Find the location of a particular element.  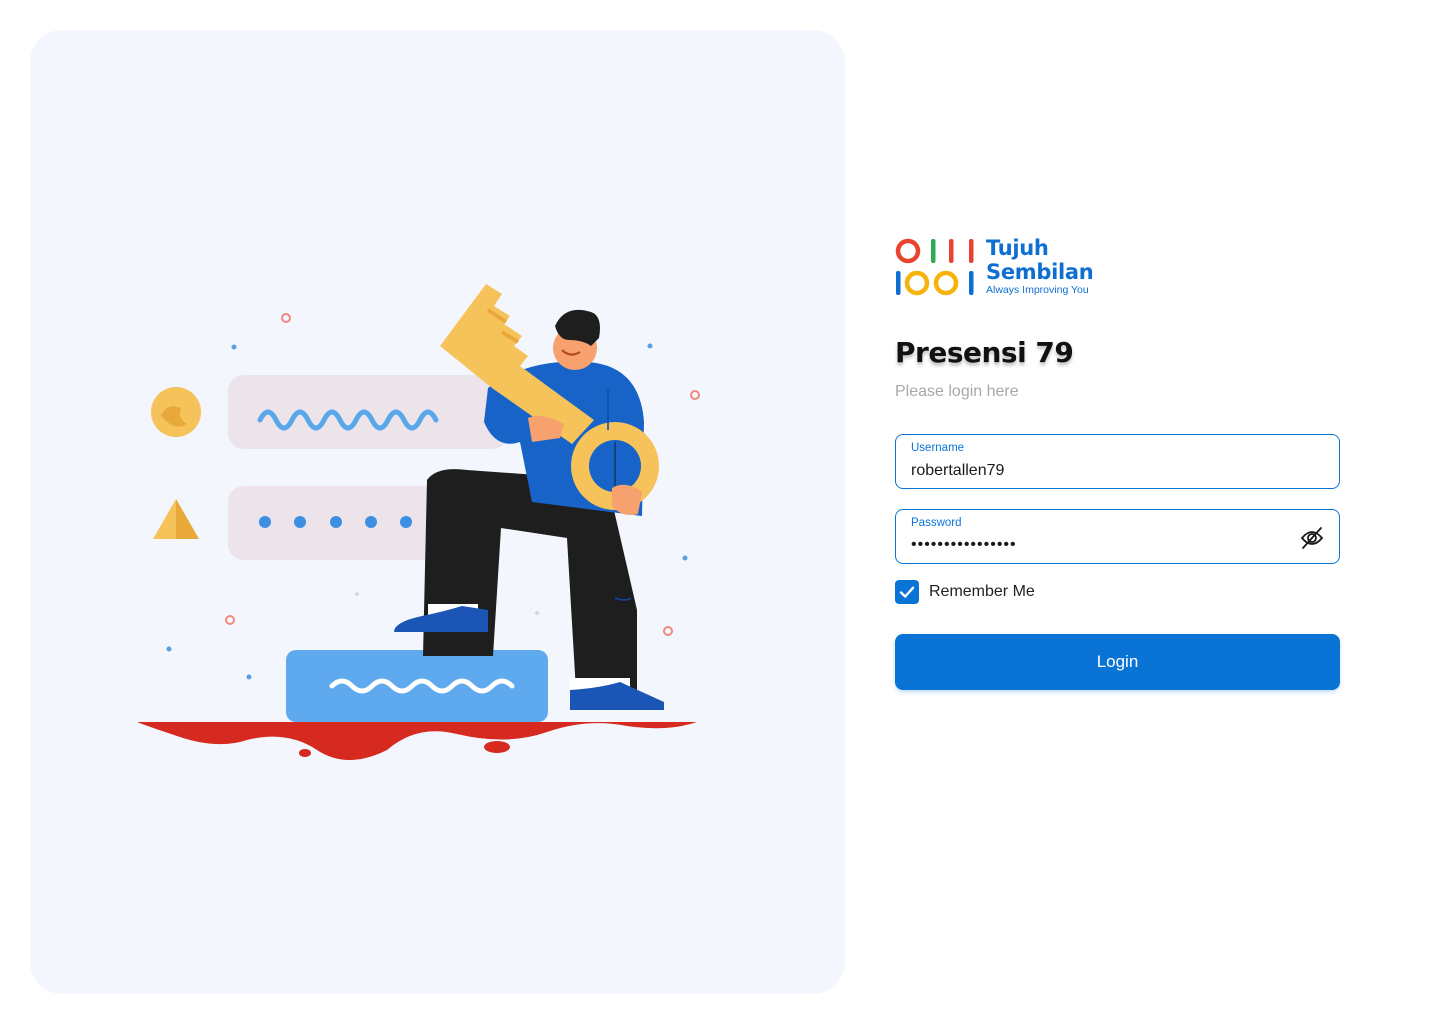

logo-mark-icon is located at coordinates (934, 267).